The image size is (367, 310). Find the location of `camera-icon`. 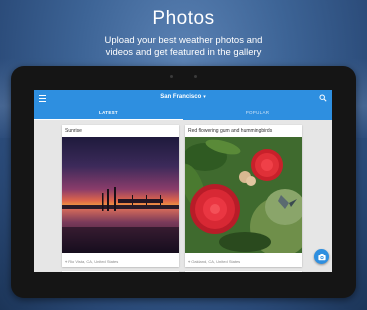

camera-icon is located at coordinates (321, 256).